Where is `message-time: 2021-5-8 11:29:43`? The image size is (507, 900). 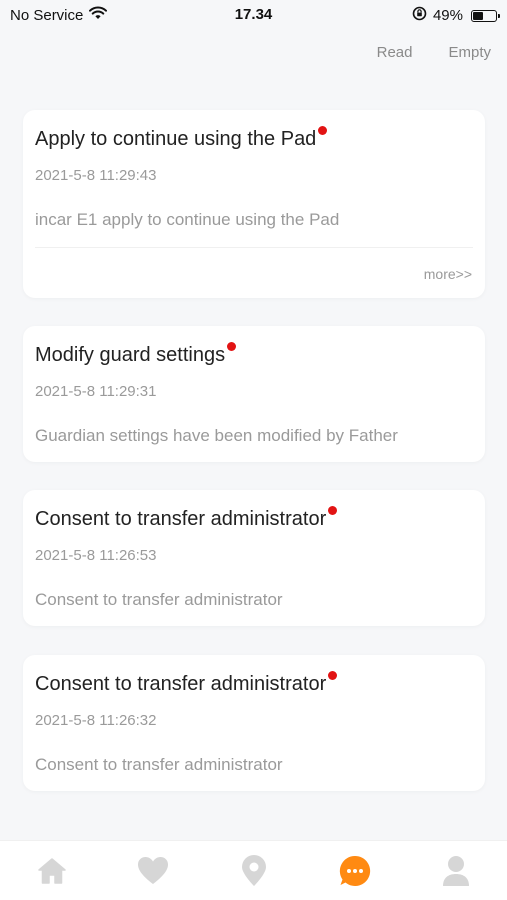 message-time: 2021-5-8 11:29:43 is located at coordinates (96, 175).